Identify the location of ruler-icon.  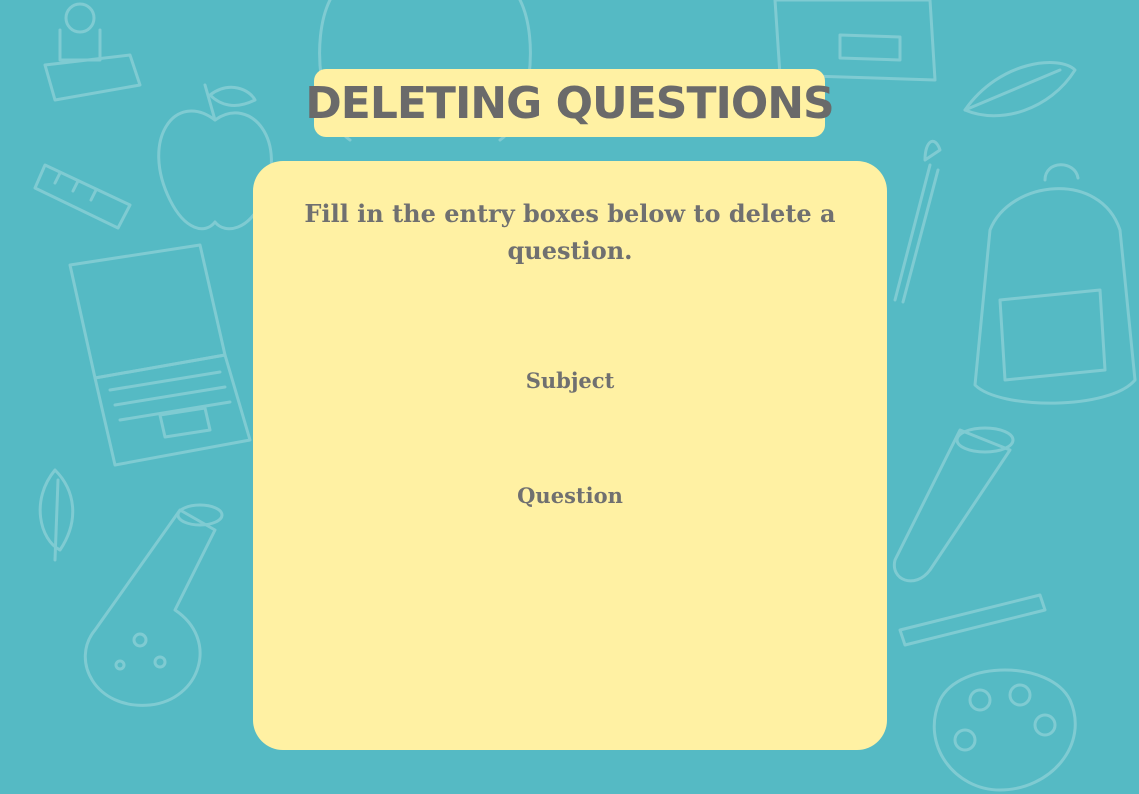
(82, 196).